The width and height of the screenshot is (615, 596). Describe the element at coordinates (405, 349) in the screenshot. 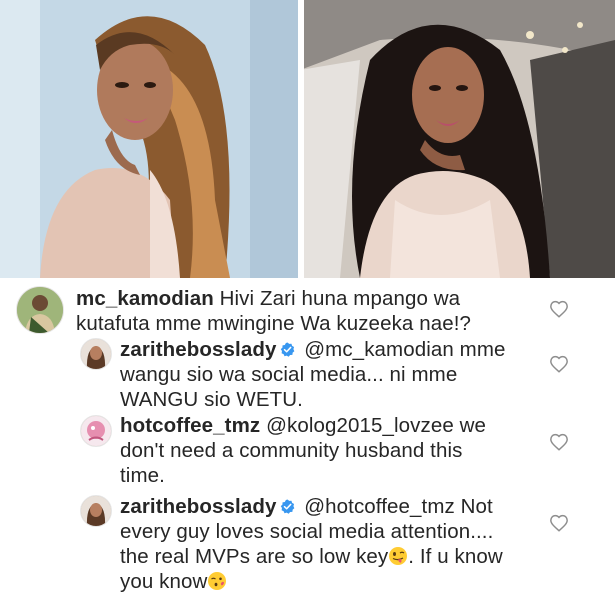

I see `comment-text-line: @mc_kamodian mme` at that location.